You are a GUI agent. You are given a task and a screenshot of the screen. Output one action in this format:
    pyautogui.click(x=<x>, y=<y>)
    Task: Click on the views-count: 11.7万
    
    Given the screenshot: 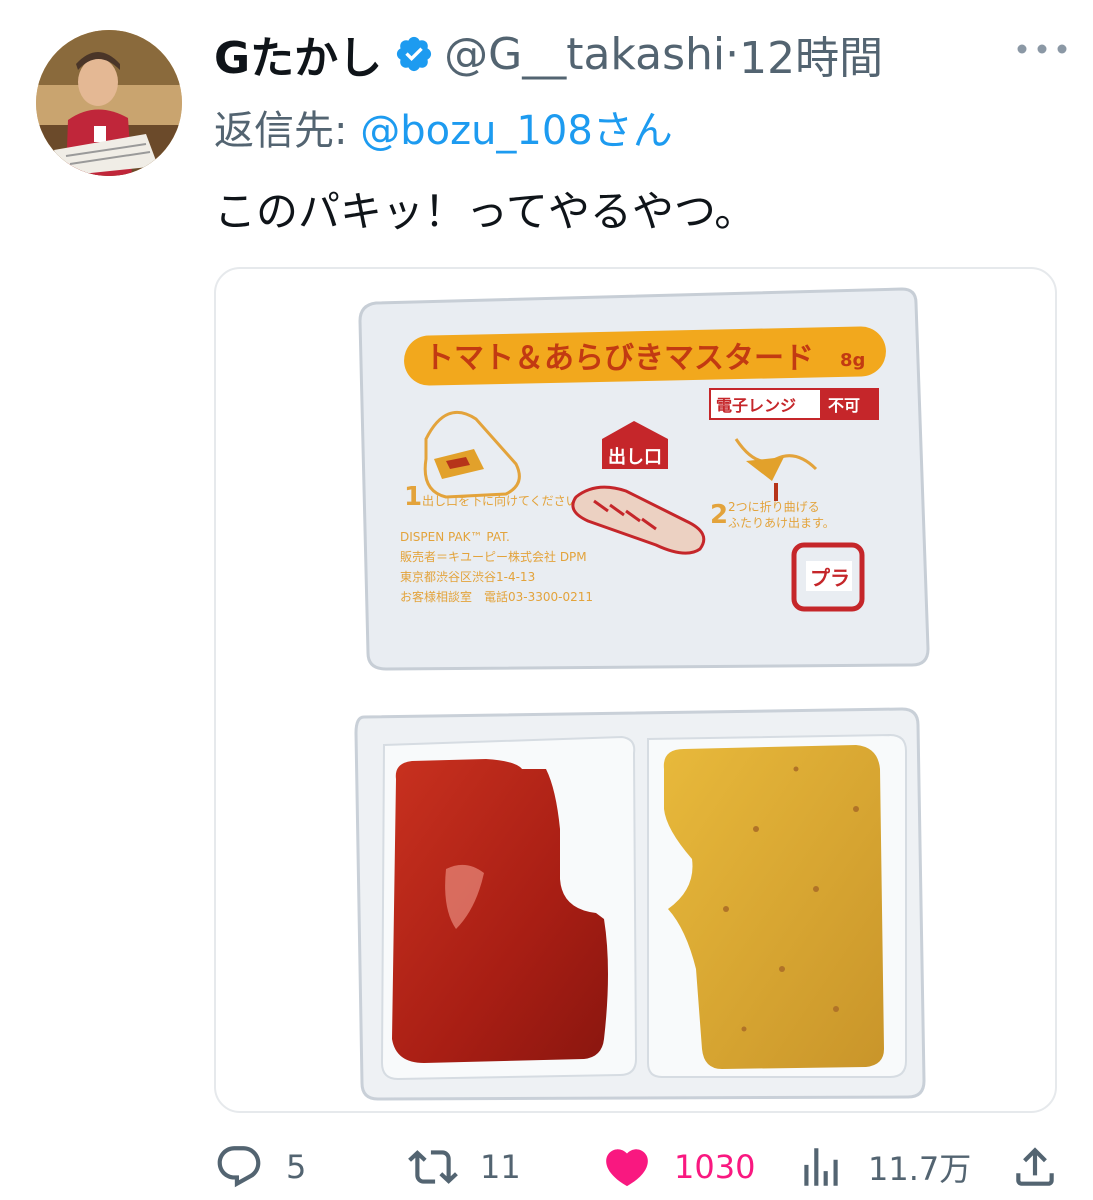 What is the action you would take?
    pyautogui.click(x=920, y=1169)
    